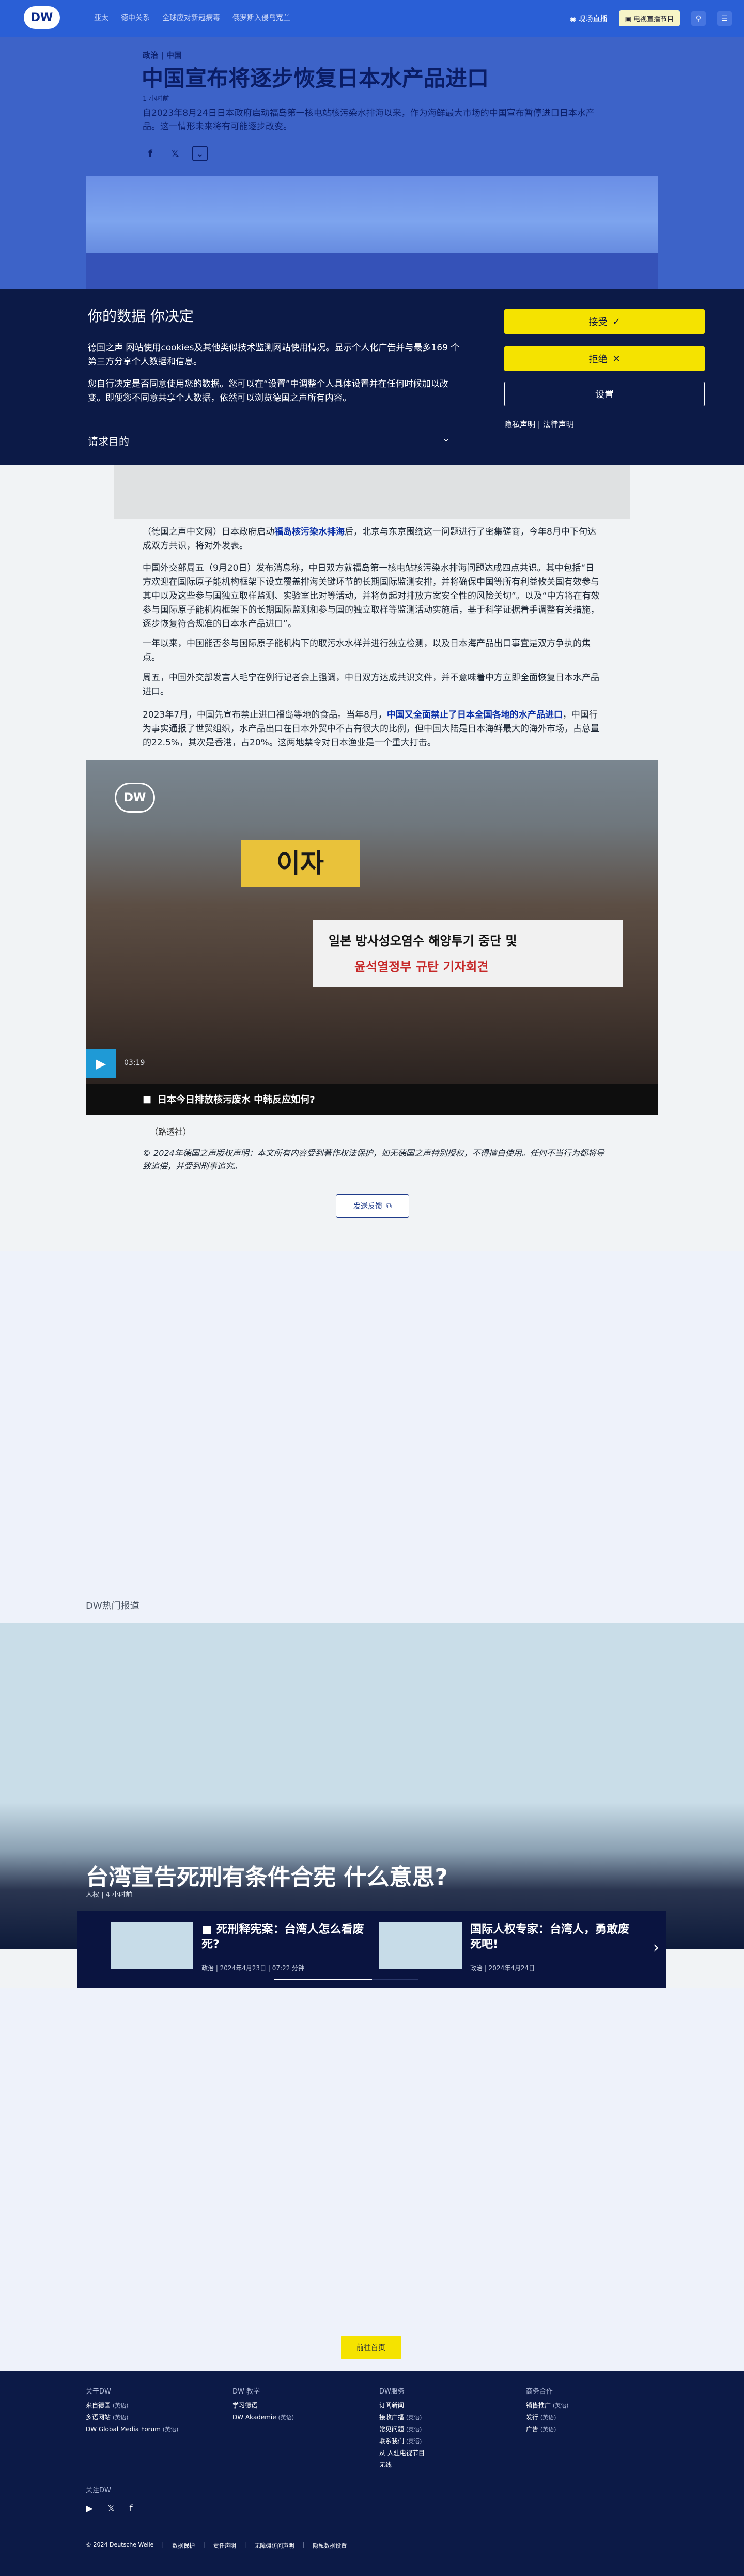 The image size is (744, 2576). Describe the element at coordinates (547, 2406) in the screenshot. I see `footer-link: 销售推广 (英语)` at that location.